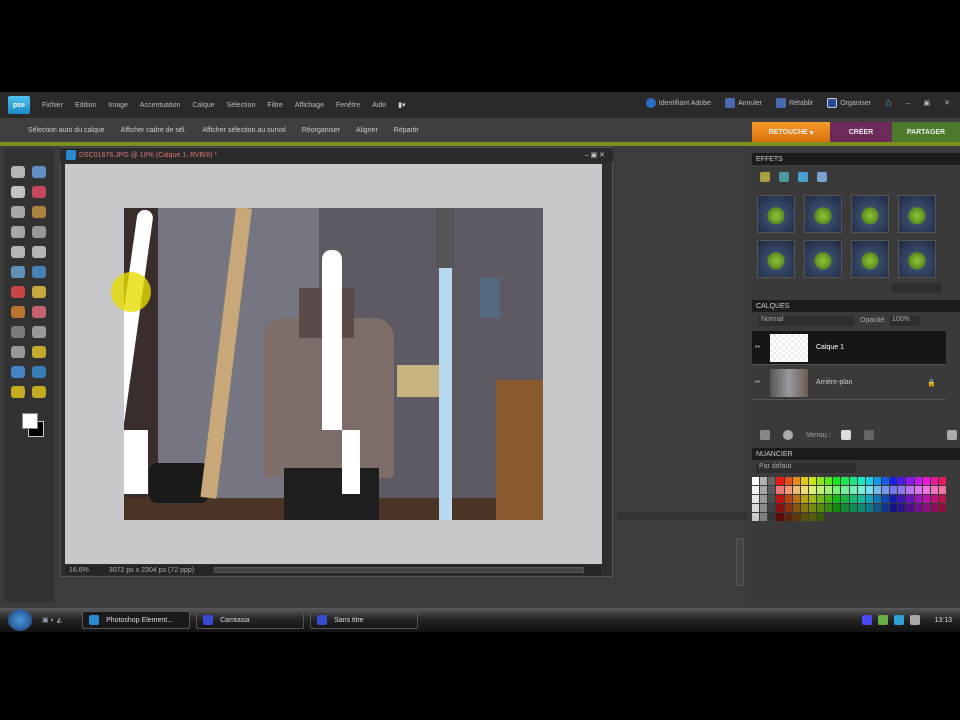  Describe the element at coordinates (908, 103) in the screenshot. I see `minimize-button: –` at that location.